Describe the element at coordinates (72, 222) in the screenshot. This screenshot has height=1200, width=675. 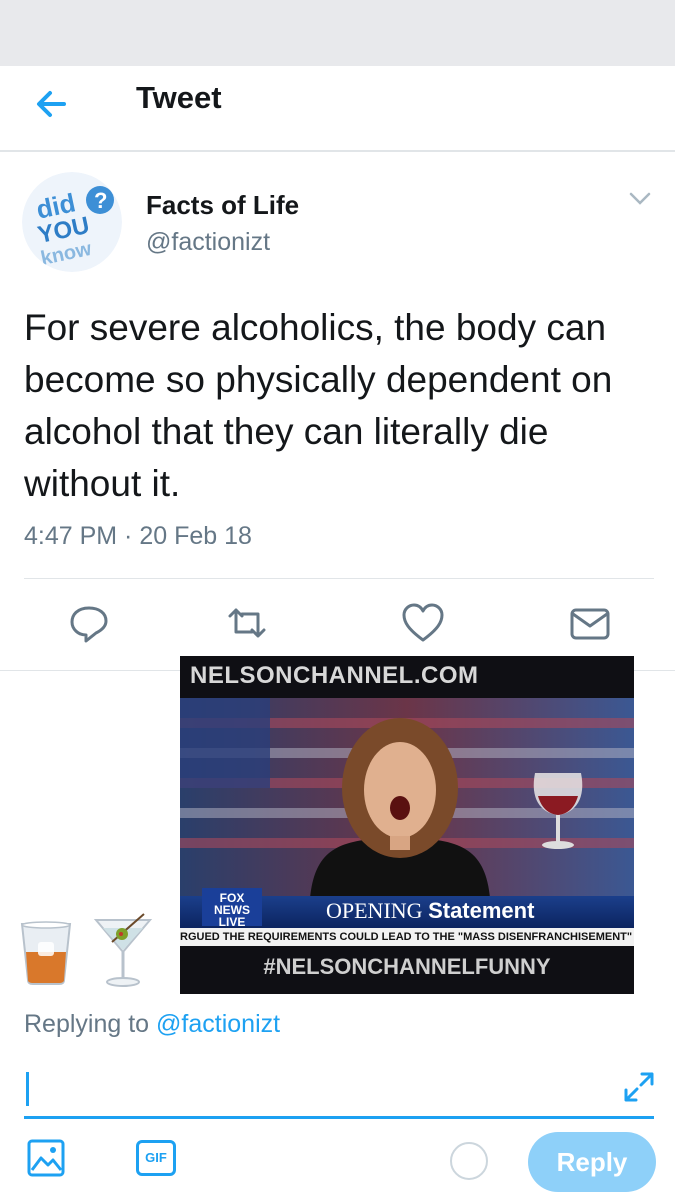
I see `avatar: did YOU know ?` at that location.